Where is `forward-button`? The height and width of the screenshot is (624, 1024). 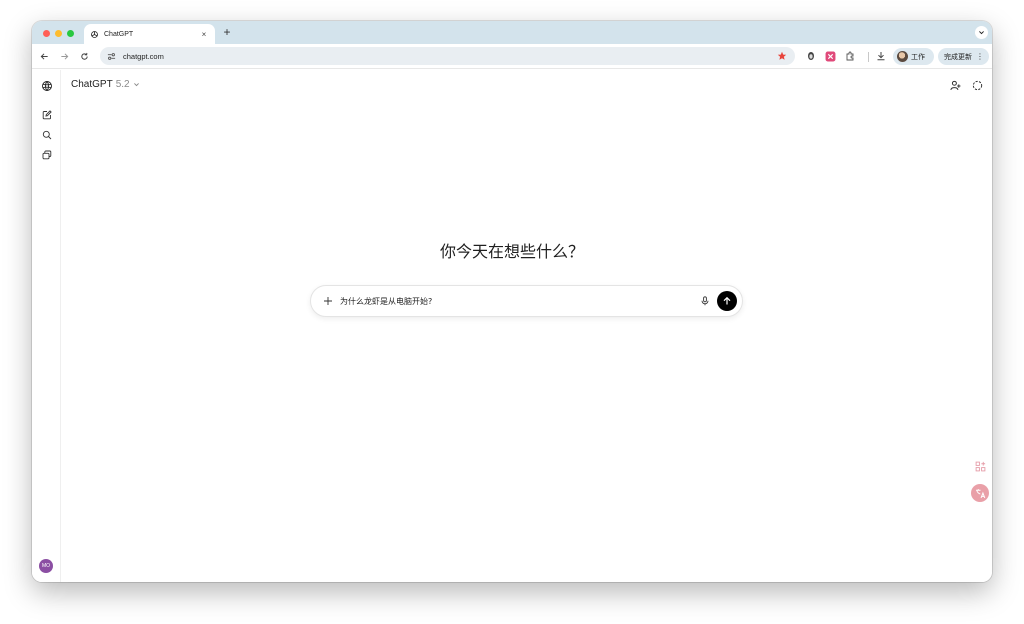 forward-button is located at coordinates (64, 56).